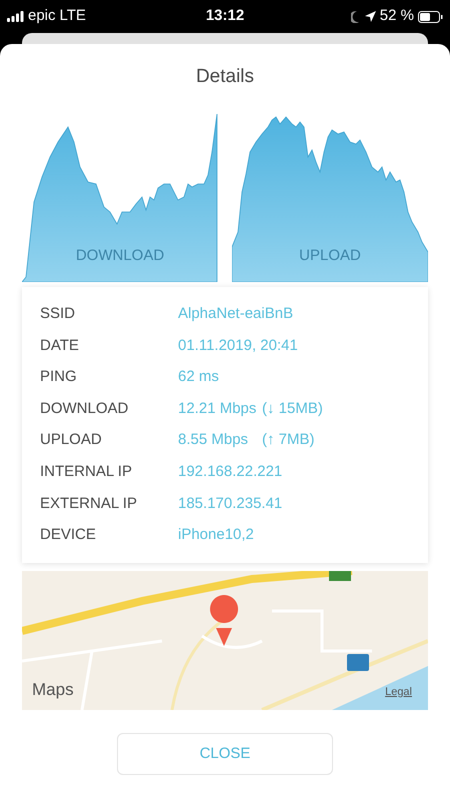 The image size is (450, 800). What do you see at coordinates (397, 16) in the screenshot?
I see `battery-percentage: 52 %` at bounding box center [397, 16].